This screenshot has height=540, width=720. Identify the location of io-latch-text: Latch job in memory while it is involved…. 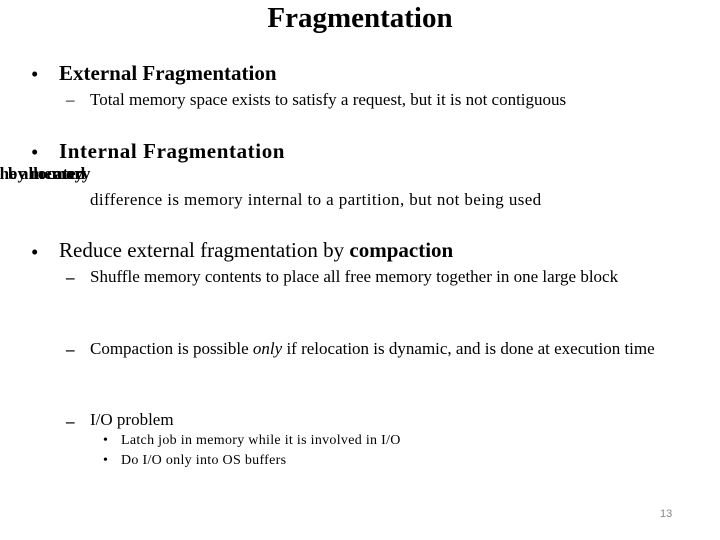
(261, 440).